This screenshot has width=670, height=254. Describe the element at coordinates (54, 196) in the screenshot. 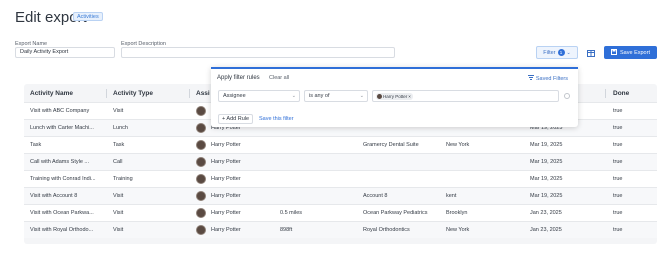

I see `cell-name: Visit with Account 8` at that location.